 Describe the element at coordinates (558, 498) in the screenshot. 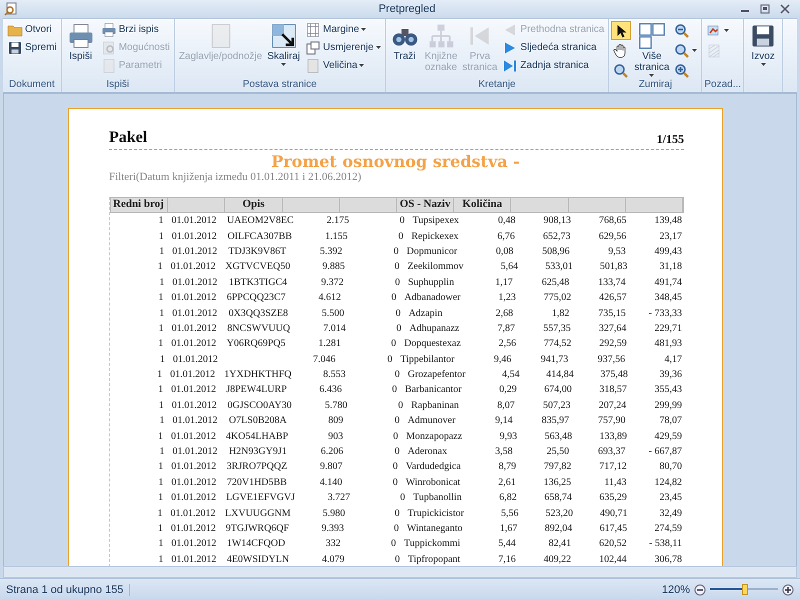

I see `table-cell: 658,74` at that location.